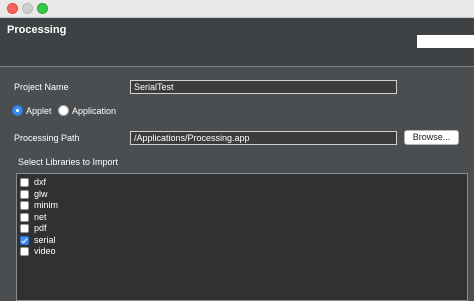  I want to click on libraries-label: Select Libraries to Import, so click(68, 162).